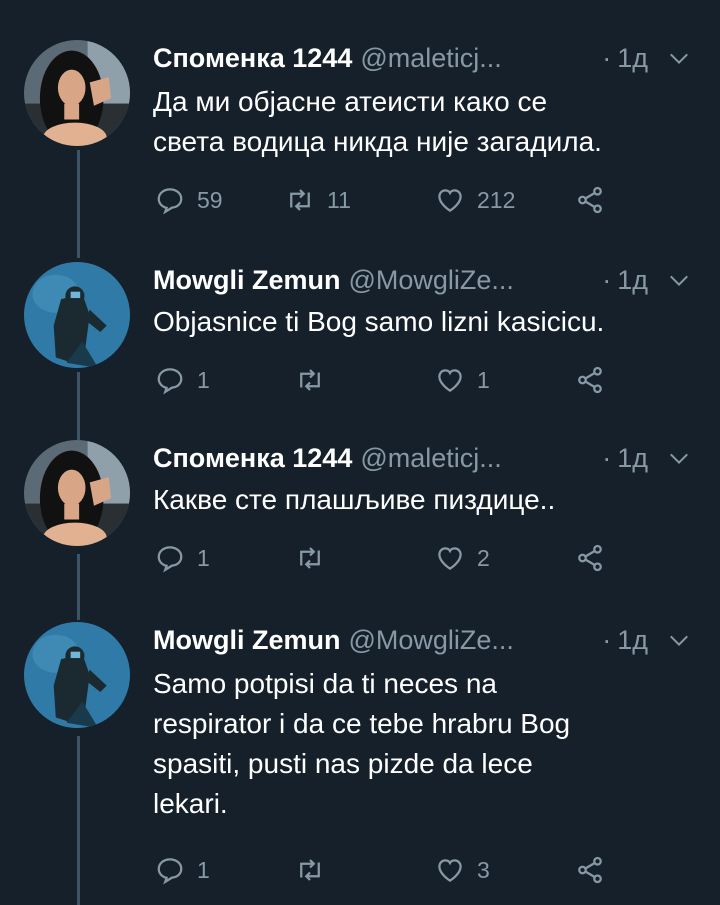 Image resolution: width=720 pixels, height=905 pixels. What do you see at coordinates (390, 558) in the screenshot?
I see `action-bar: 1 2` at bounding box center [390, 558].